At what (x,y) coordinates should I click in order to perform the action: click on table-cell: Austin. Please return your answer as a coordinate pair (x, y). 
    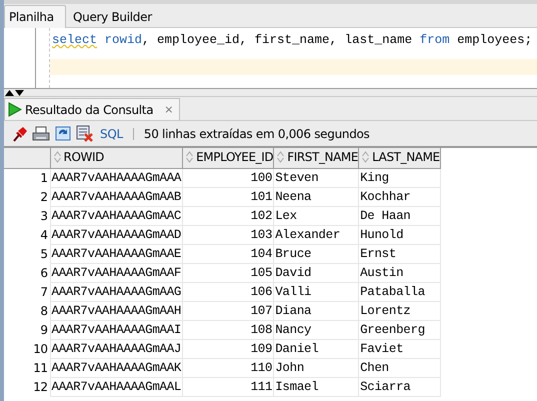
    Looking at the image, I should click on (399, 273).